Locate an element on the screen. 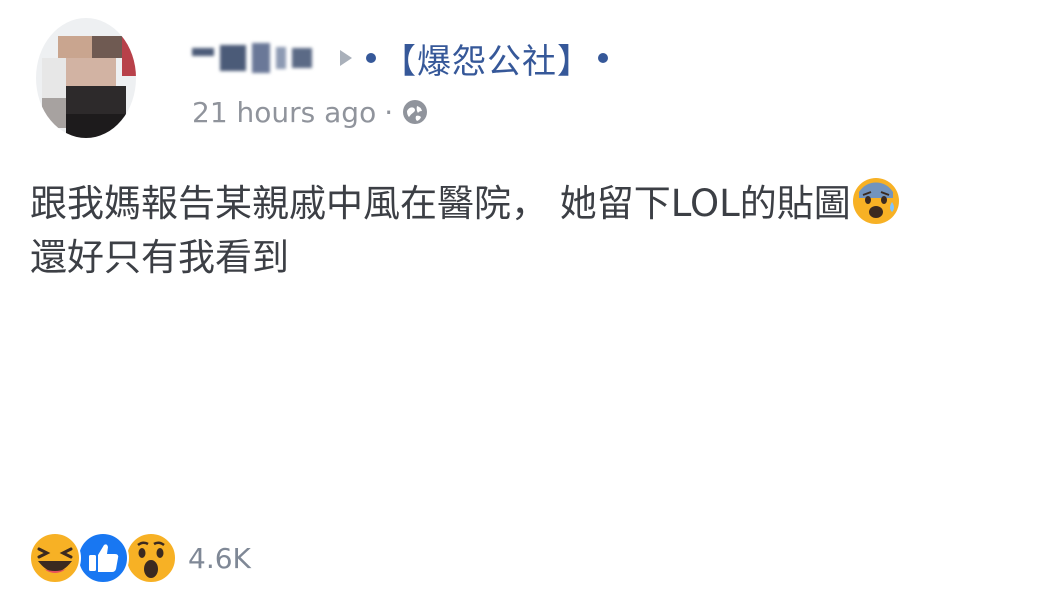 This screenshot has height=596, width=1060. like-reaction-icon is located at coordinates (103, 558).